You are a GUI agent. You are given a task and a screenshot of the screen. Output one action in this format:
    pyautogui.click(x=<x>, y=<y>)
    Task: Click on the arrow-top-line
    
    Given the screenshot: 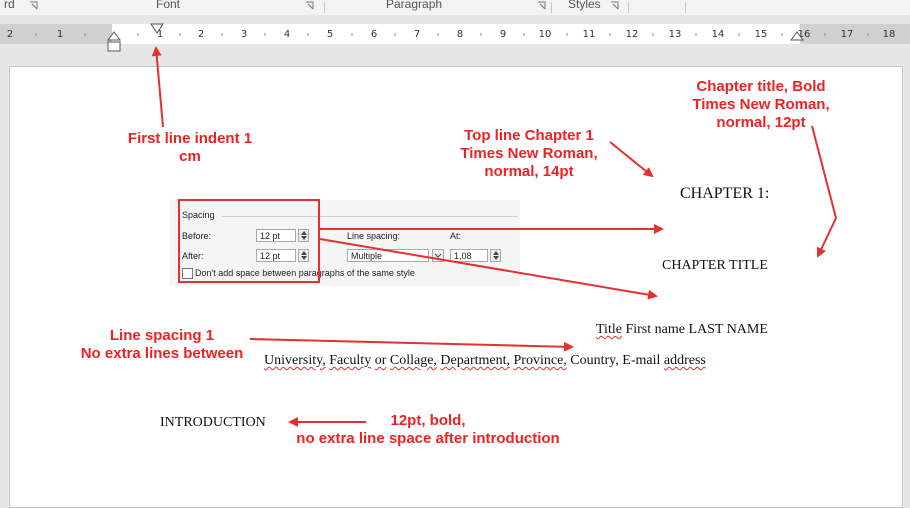 What is the action you would take?
    pyautogui.click(x=631, y=159)
    